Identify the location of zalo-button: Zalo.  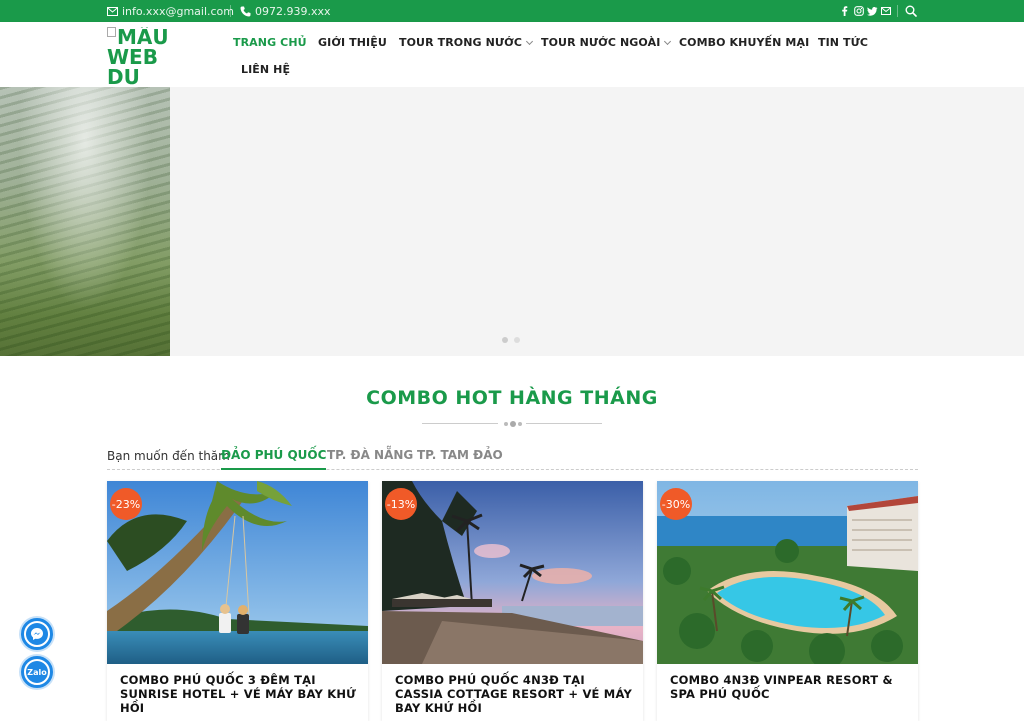
(37, 672).